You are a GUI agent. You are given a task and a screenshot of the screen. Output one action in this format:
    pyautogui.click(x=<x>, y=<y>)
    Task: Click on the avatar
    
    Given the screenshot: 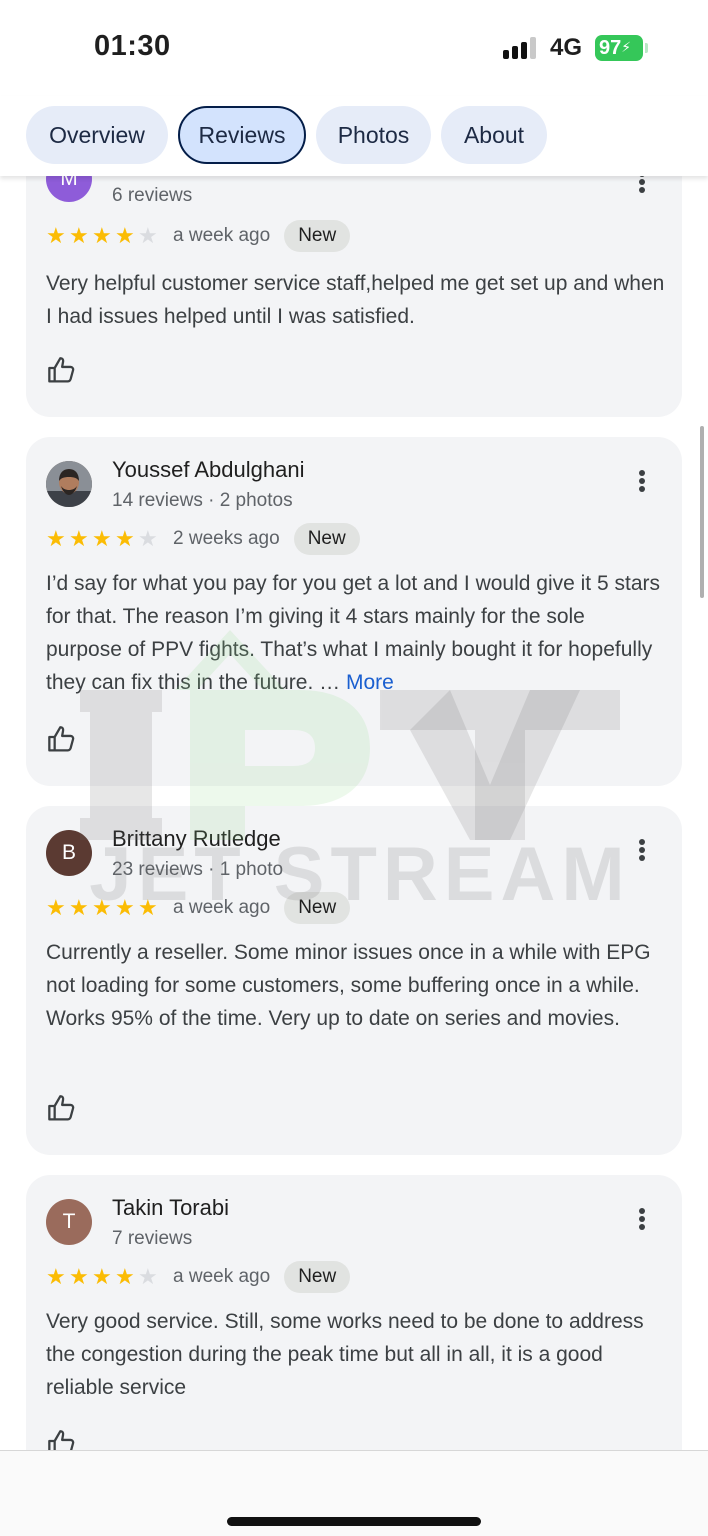 What is the action you would take?
    pyautogui.click(x=69, y=484)
    